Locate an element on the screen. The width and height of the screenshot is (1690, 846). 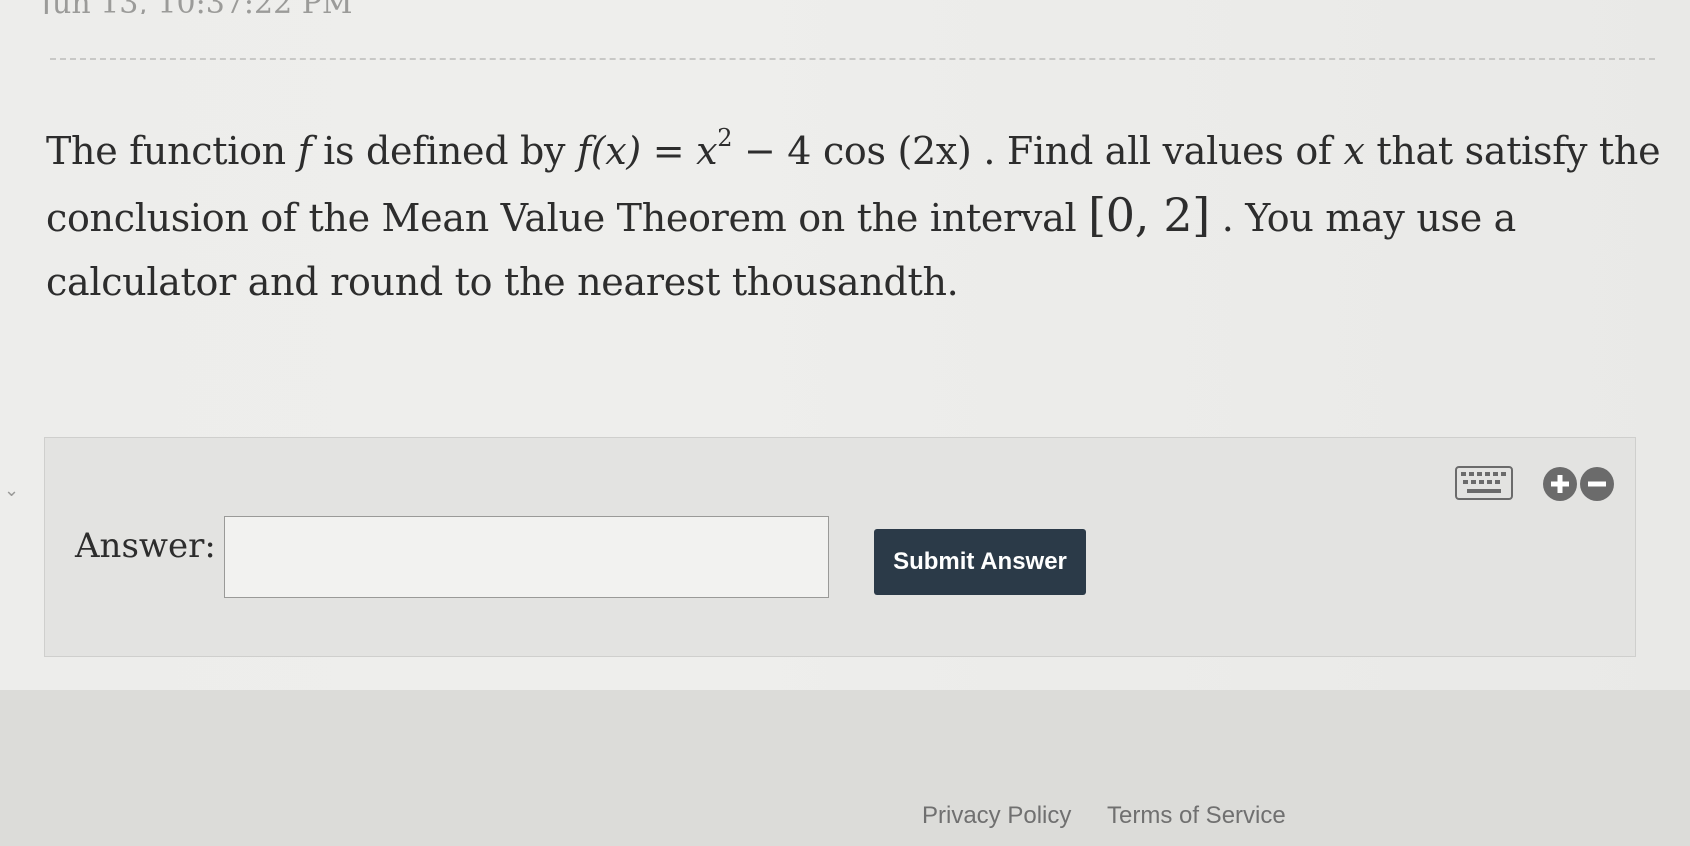
math-equals: = is located at coordinates (668, 151).